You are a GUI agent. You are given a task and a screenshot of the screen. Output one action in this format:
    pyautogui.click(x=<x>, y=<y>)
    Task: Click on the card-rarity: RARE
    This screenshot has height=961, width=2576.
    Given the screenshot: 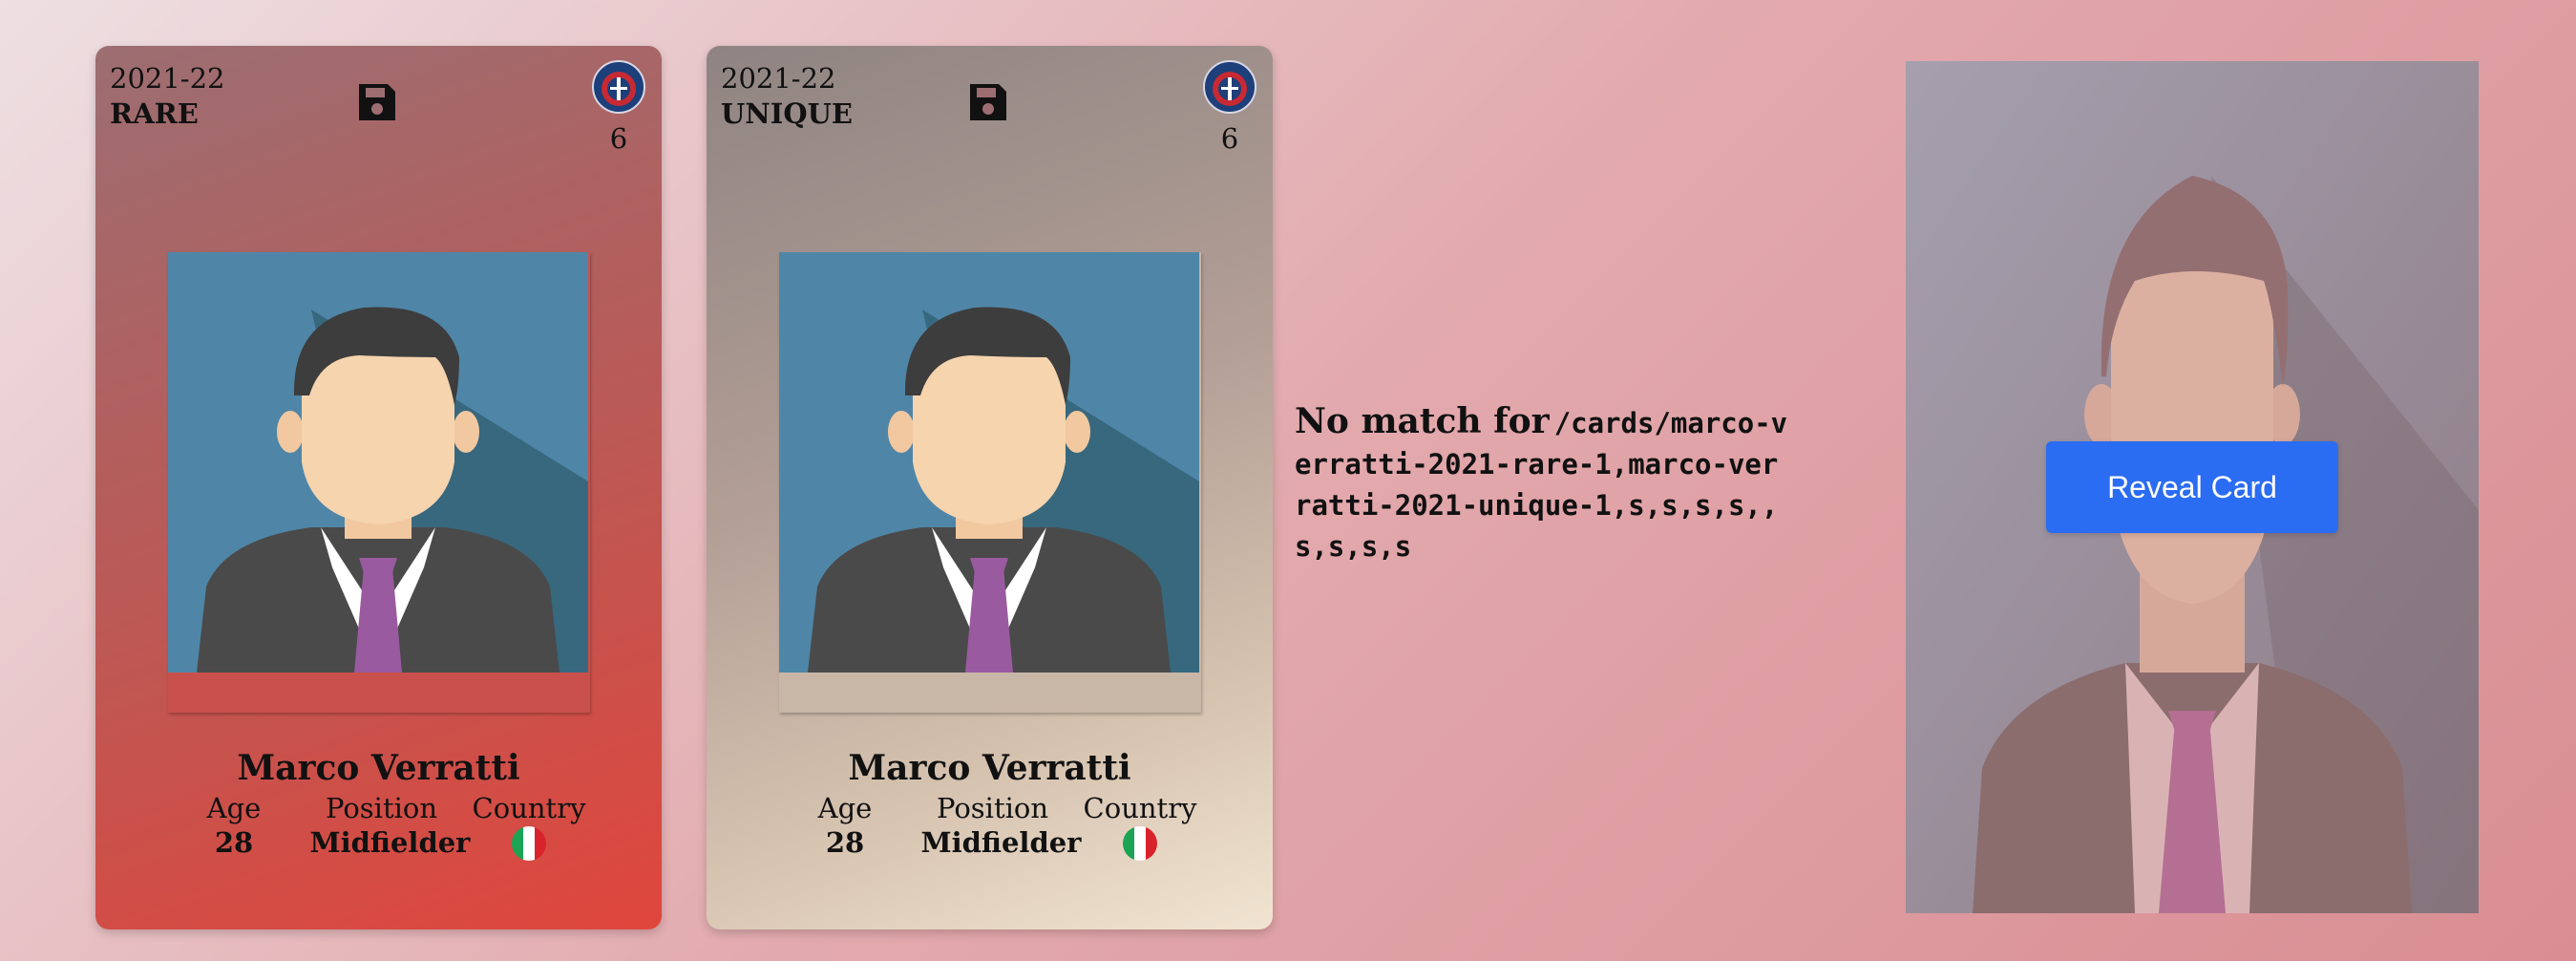 What is the action you would take?
    pyautogui.click(x=154, y=113)
    